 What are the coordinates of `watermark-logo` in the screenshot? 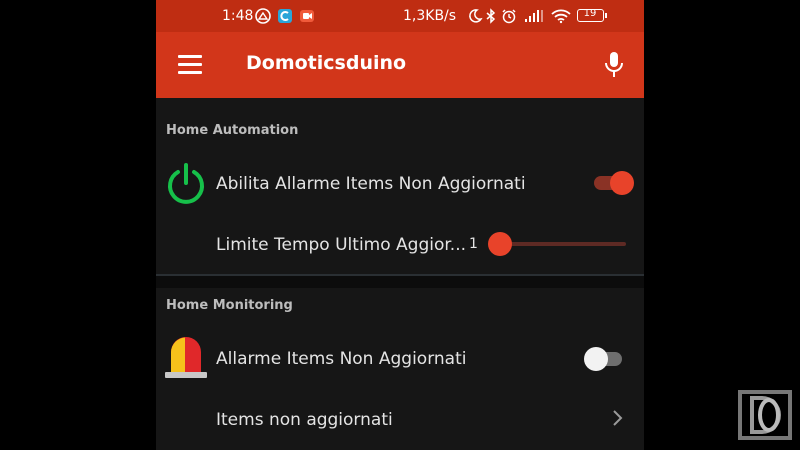 It's located at (765, 415).